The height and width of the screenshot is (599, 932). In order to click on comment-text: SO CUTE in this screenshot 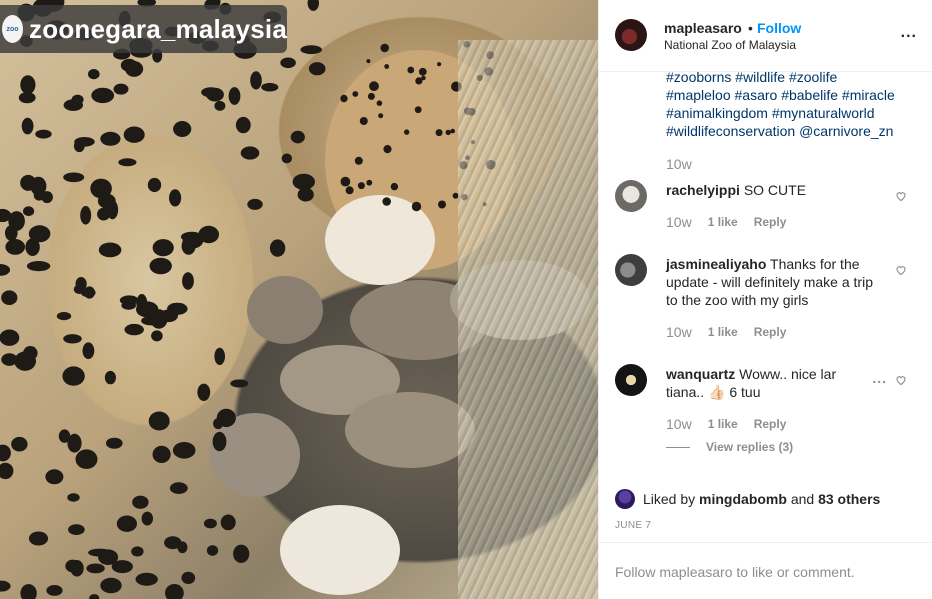, I will do `click(775, 190)`.